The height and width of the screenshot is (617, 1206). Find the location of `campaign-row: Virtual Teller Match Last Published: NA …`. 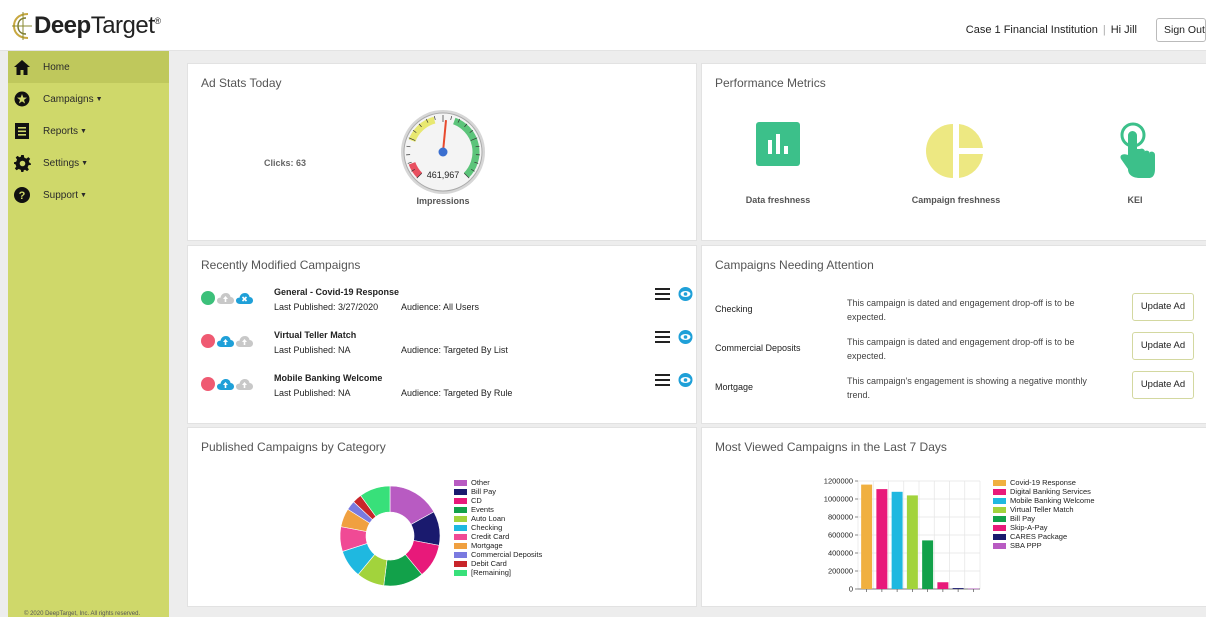

campaign-row: Virtual Teller Match Last Published: NA … is located at coordinates (448, 347).